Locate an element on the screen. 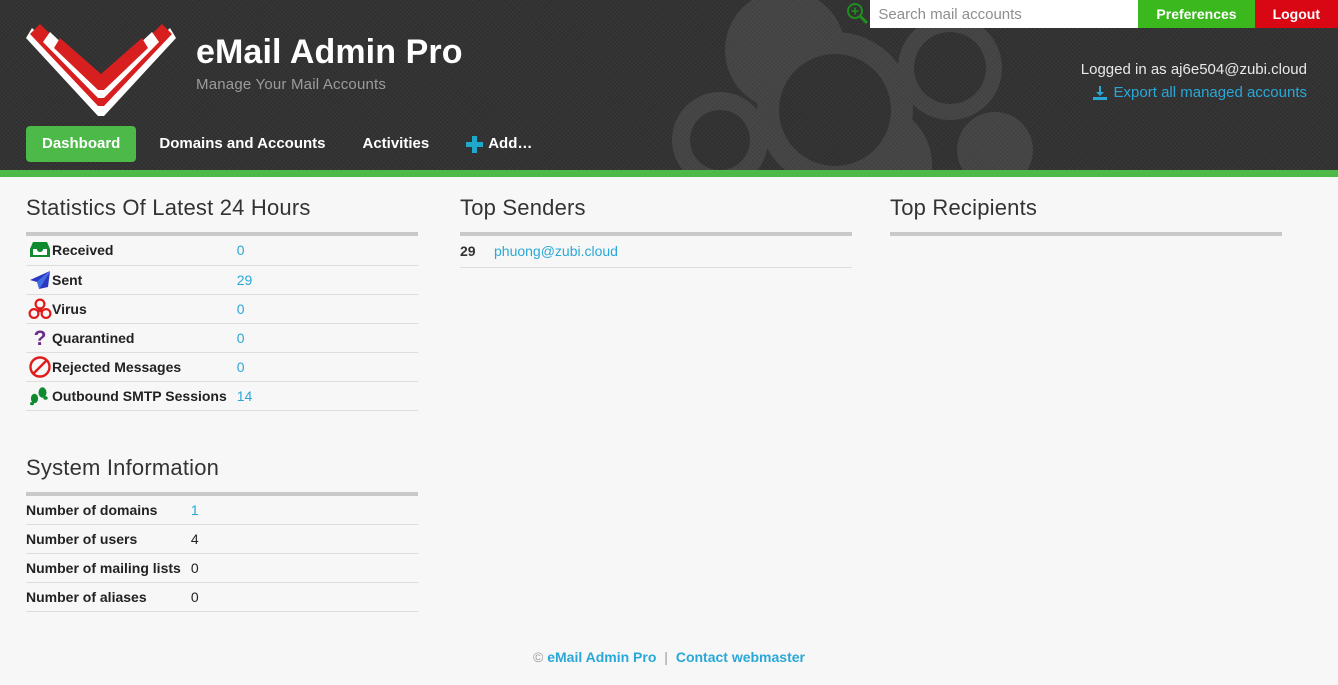 This screenshot has height=685, width=1338. sysinfo-label: Number of users is located at coordinates (108, 539).